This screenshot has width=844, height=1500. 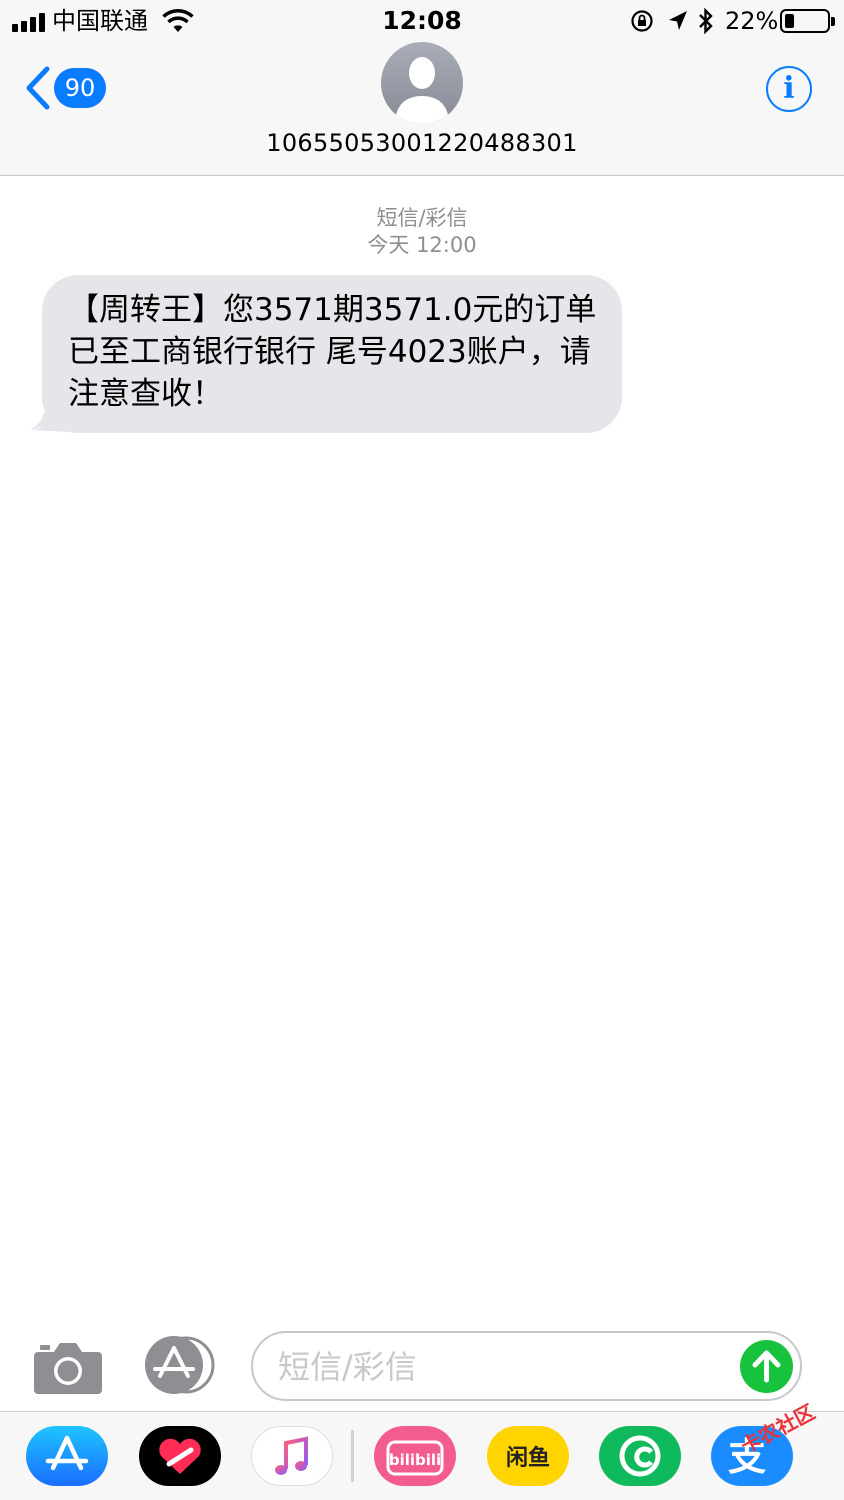 I want to click on clock: 12:08, so click(x=422, y=20).